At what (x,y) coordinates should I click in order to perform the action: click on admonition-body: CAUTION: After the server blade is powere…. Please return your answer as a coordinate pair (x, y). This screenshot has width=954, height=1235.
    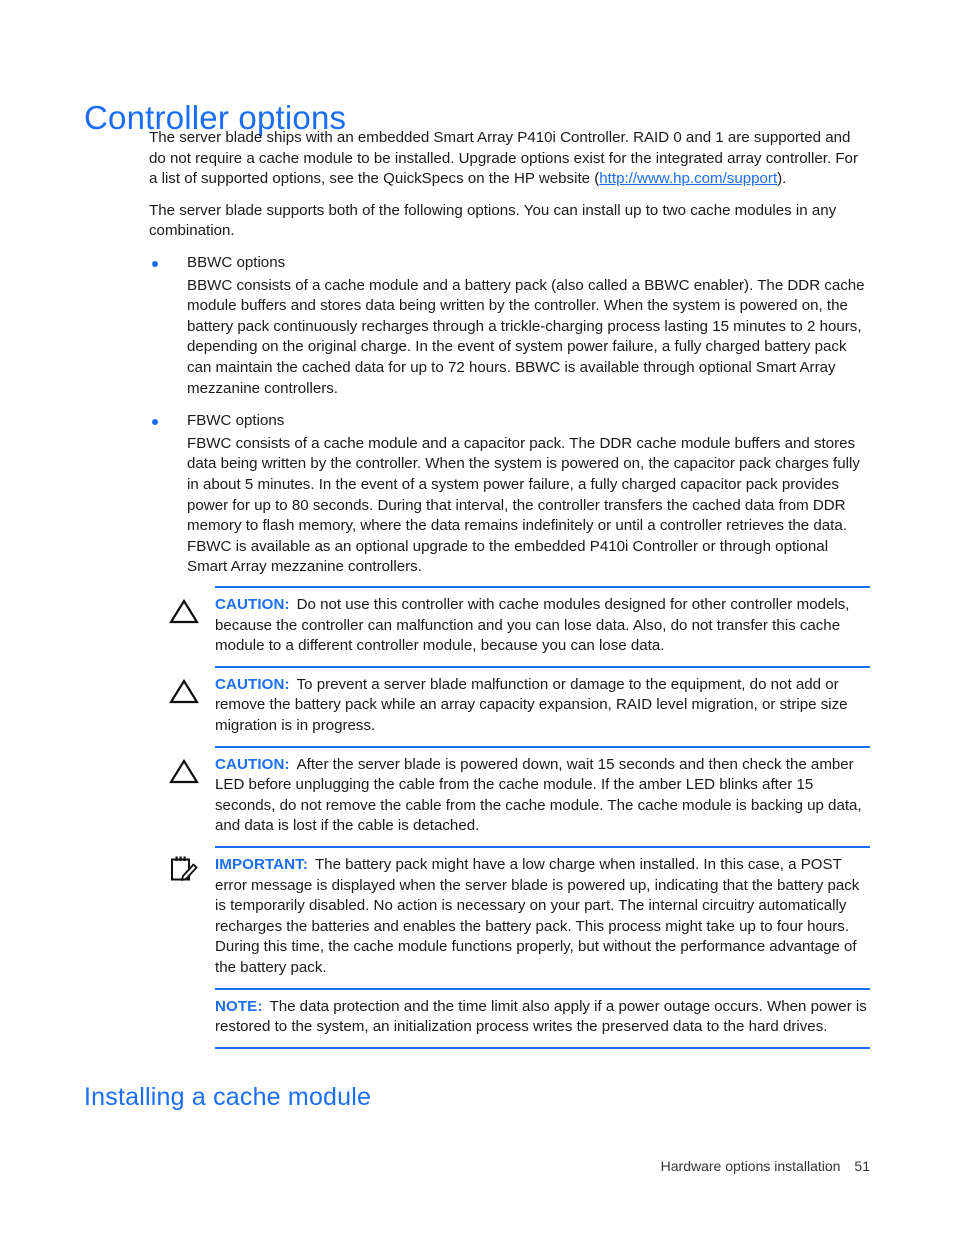
    Looking at the image, I should click on (542, 796).